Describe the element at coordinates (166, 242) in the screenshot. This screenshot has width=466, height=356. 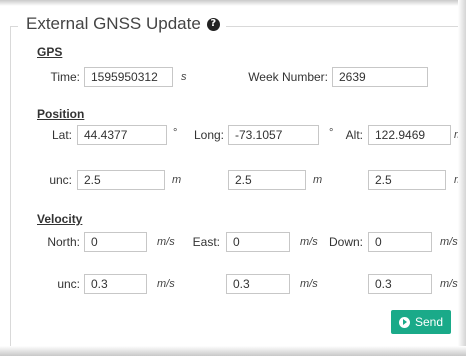
I see `north-unit: m/s` at that location.